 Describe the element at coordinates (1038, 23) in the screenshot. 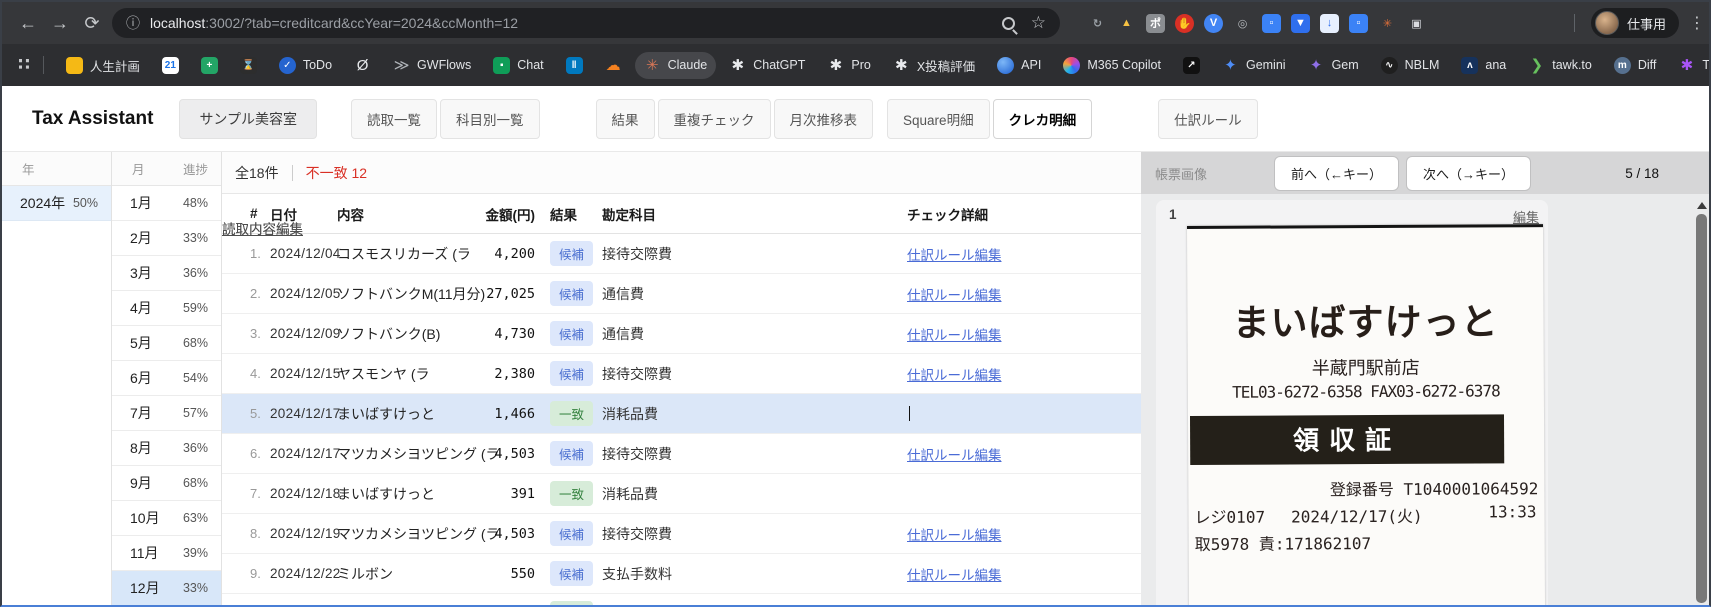

I see `bookmark-star-icon: ☆` at that location.